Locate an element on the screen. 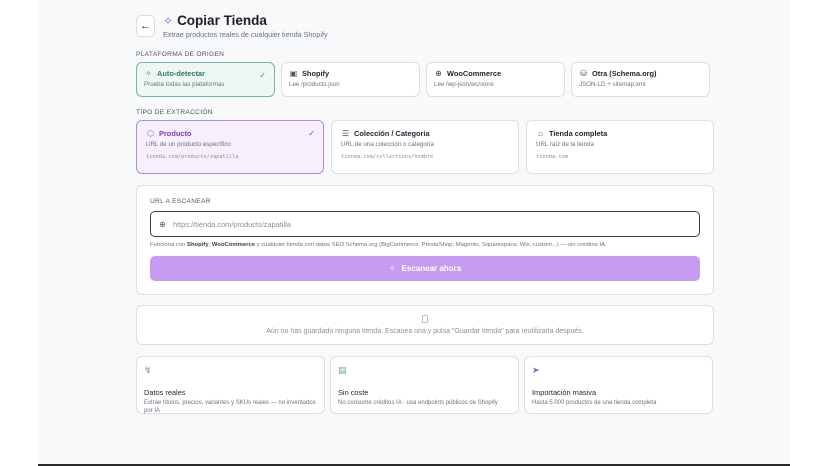 This screenshot has width=828, height=466. extraction-option-desc: URL de una colección o categoría is located at coordinates (387, 144).